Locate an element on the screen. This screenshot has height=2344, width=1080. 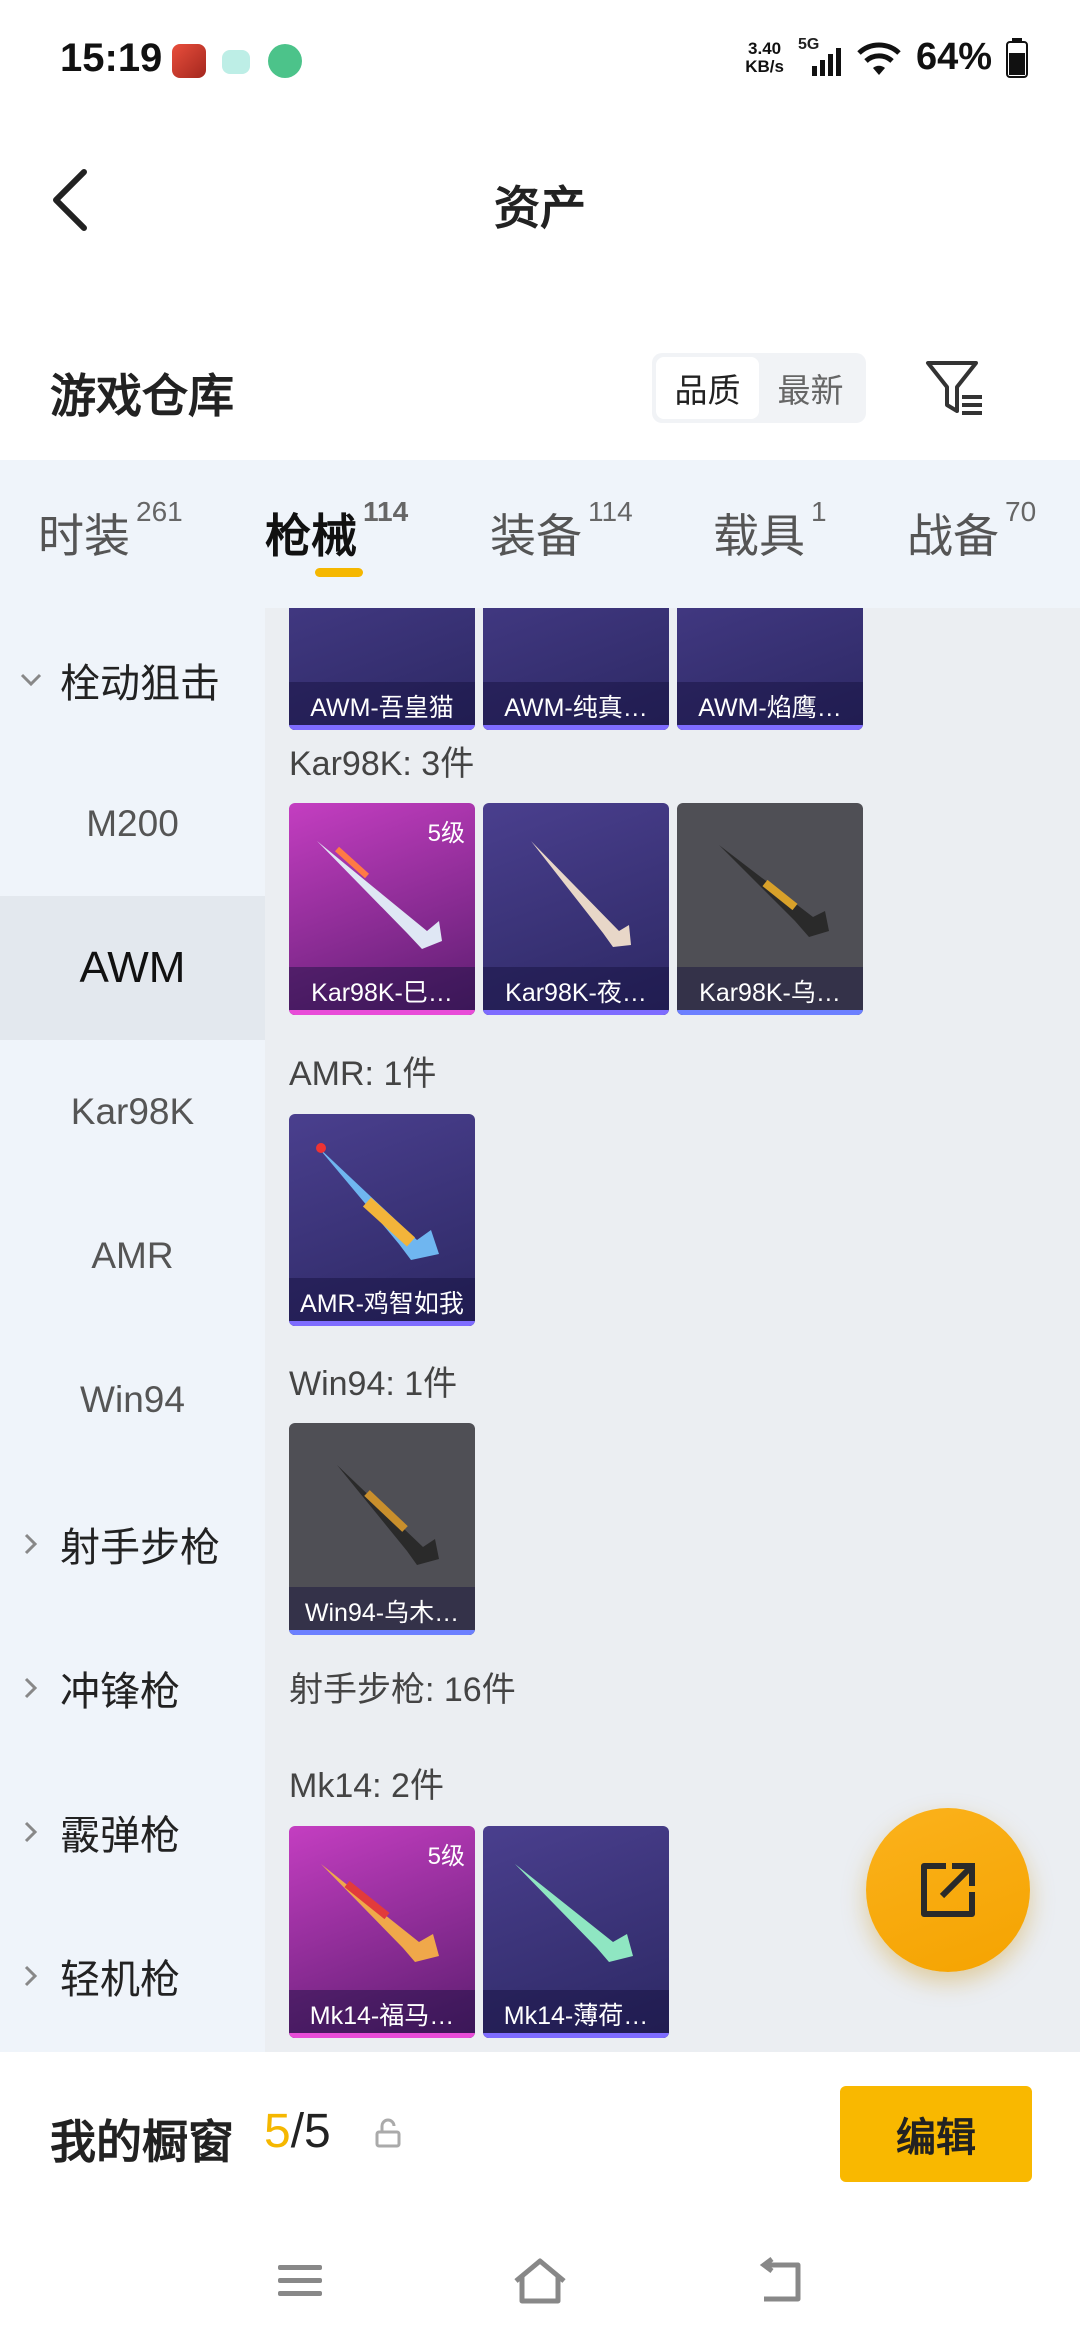
wifi-icon is located at coordinates (879, 58).